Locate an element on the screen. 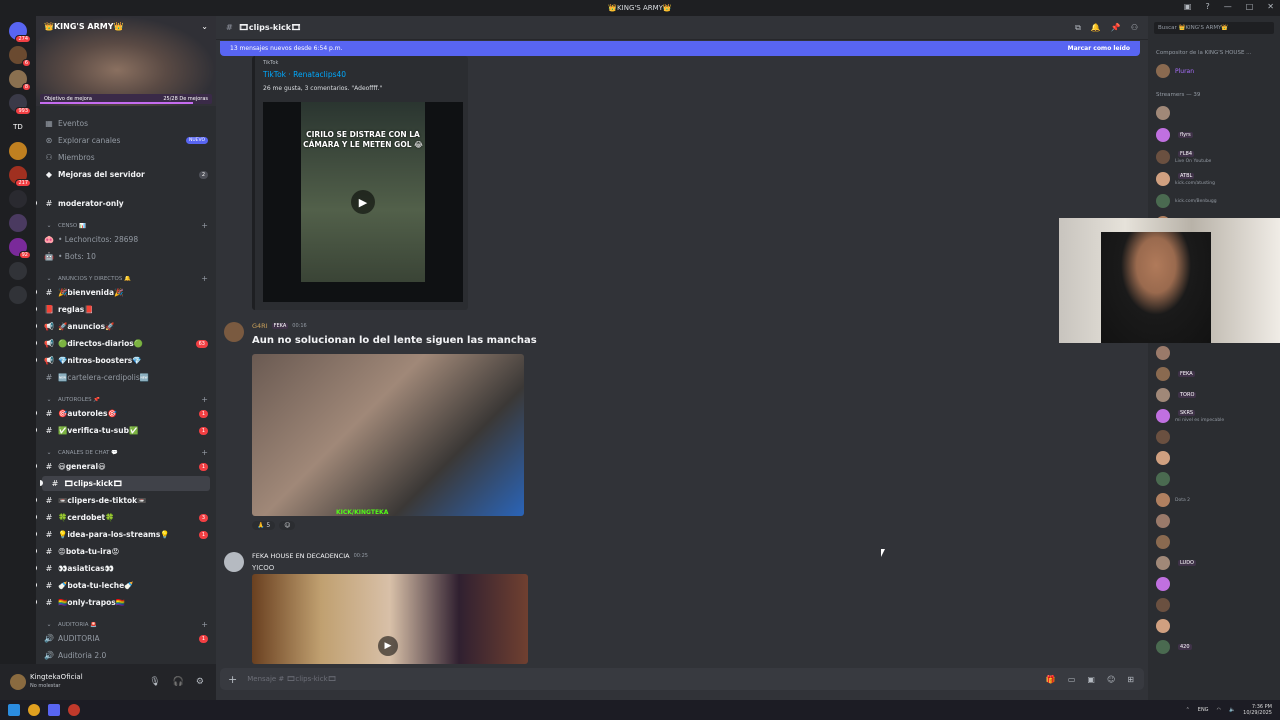 The image size is (1280, 720). member-item: Pluran is located at coordinates (1217, 71).